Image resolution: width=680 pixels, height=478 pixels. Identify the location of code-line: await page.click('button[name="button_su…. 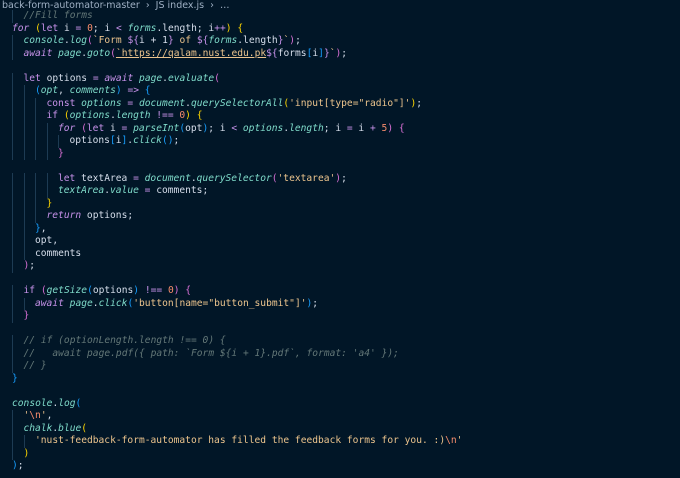
(237, 304).